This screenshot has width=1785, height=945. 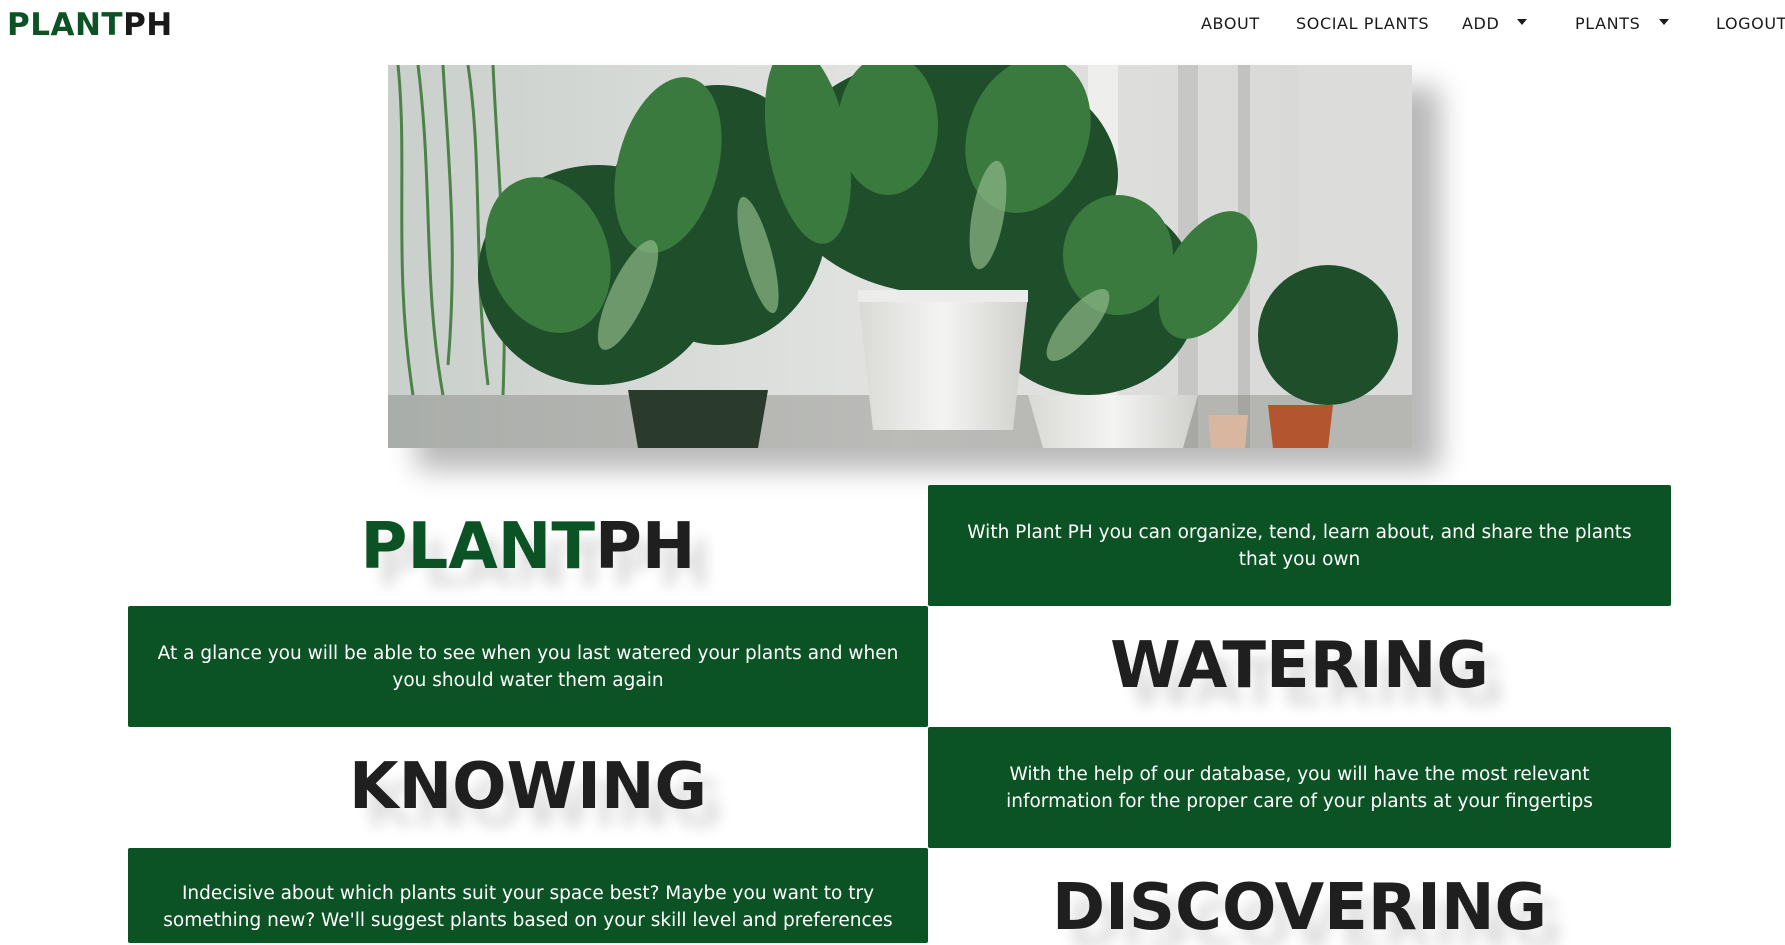 What do you see at coordinates (148, 25) in the screenshot?
I see `brand-logo-dark: PH` at bounding box center [148, 25].